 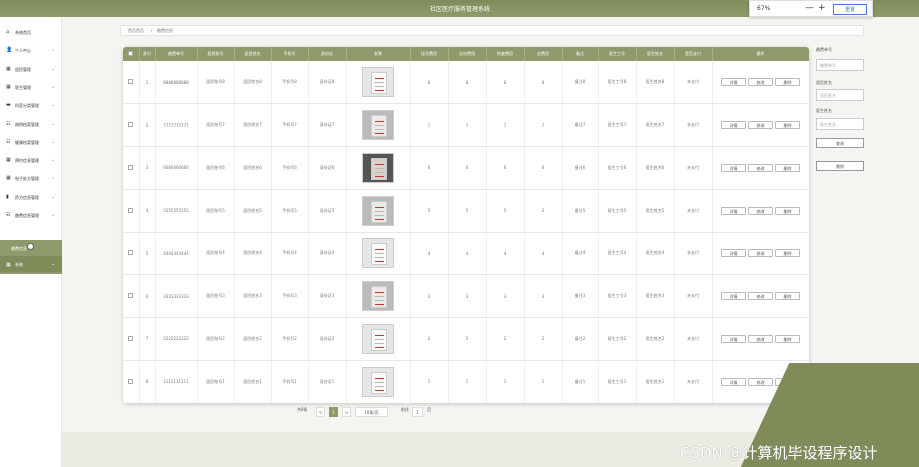 What do you see at coordinates (31, 161) in the screenshot?
I see `sidebar-item-7: ▦ 预约信息管理 ⌄` at bounding box center [31, 161].